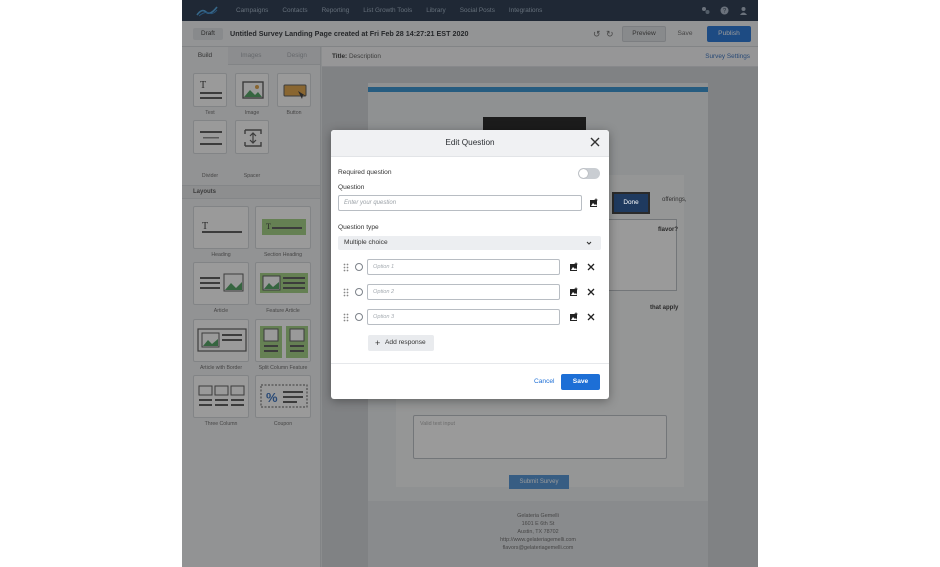 This screenshot has width=940, height=567. I want to click on save-button: Save, so click(580, 382).